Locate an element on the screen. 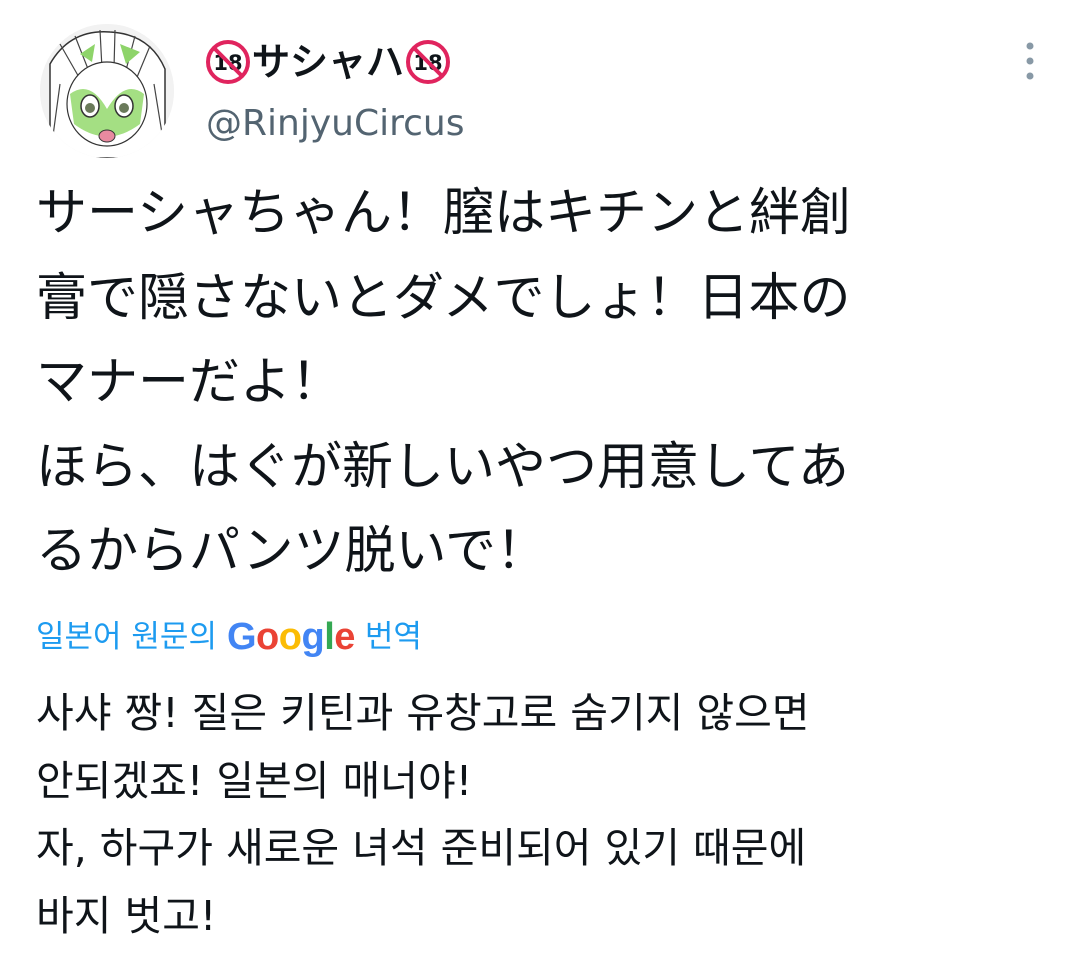 The height and width of the screenshot is (977, 1080). more-options-button is located at coordinates (1030, 61).